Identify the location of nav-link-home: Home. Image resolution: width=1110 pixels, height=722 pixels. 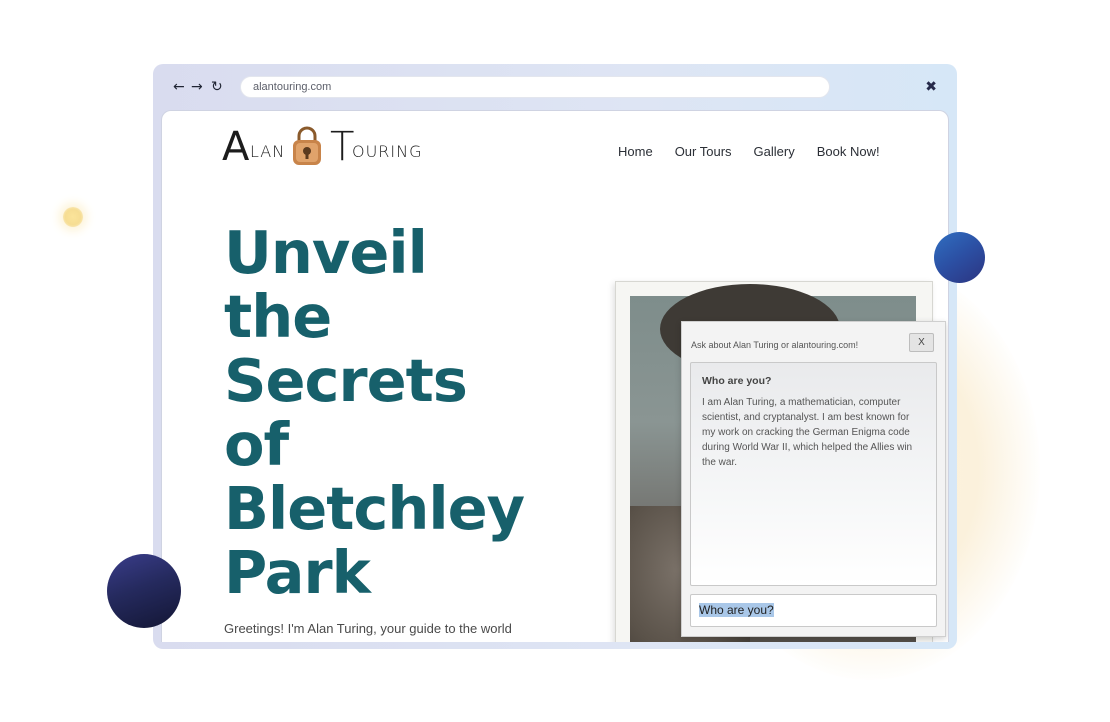
(635, 152).